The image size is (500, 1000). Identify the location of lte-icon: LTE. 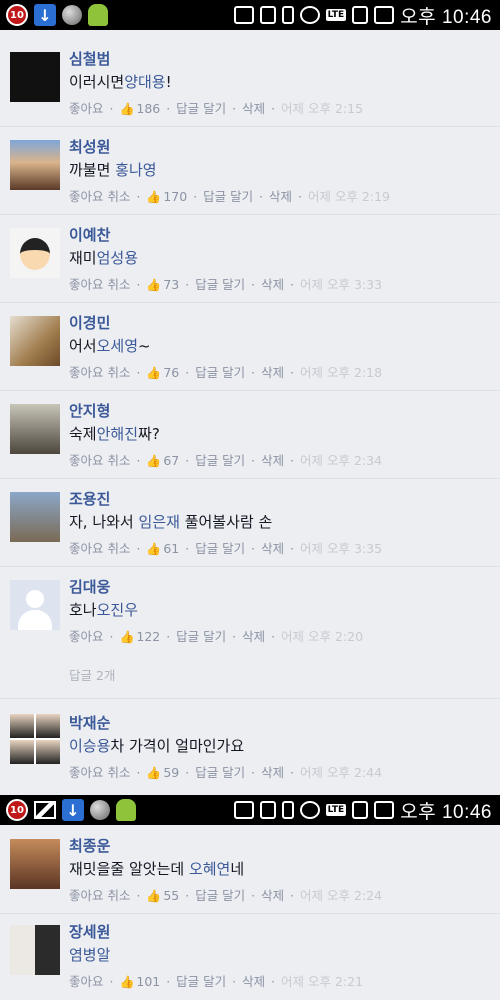
(336, 810).